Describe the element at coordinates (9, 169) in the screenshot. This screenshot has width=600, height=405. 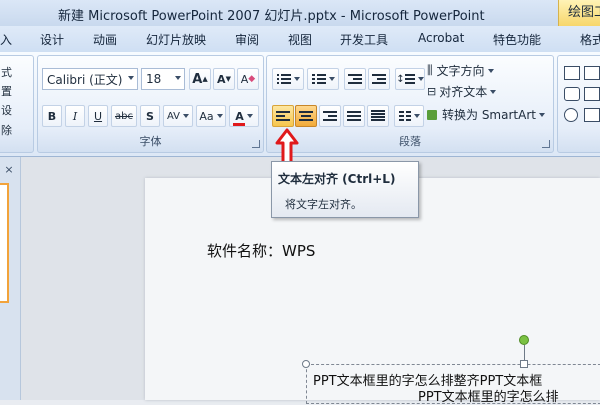
I see `close-icon: ×` at that location.